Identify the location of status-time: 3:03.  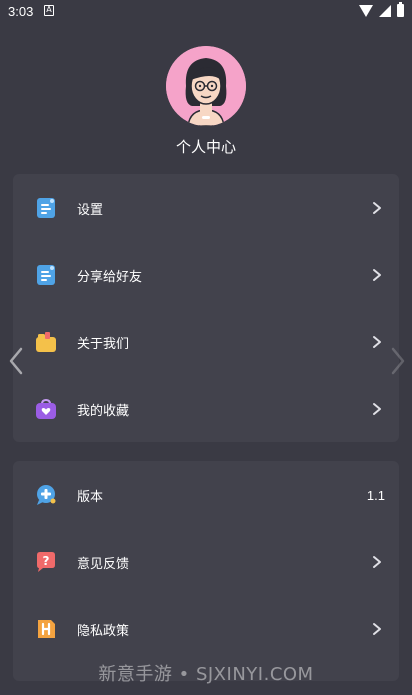
(21, 11).